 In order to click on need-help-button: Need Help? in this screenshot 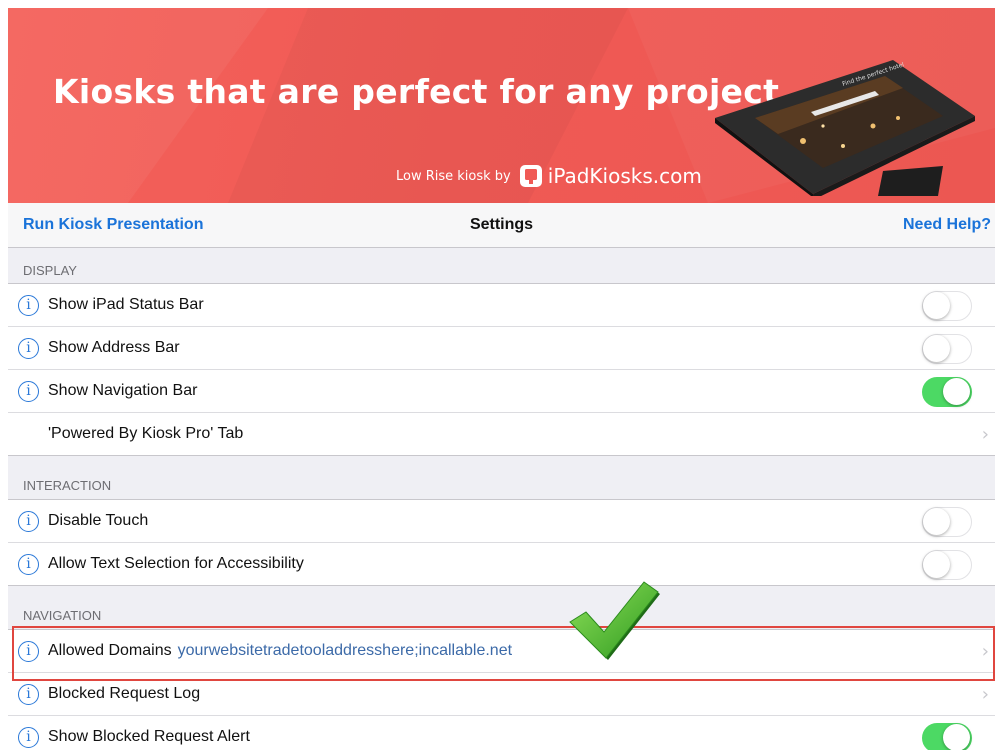, I will do `click(947, 225)`.